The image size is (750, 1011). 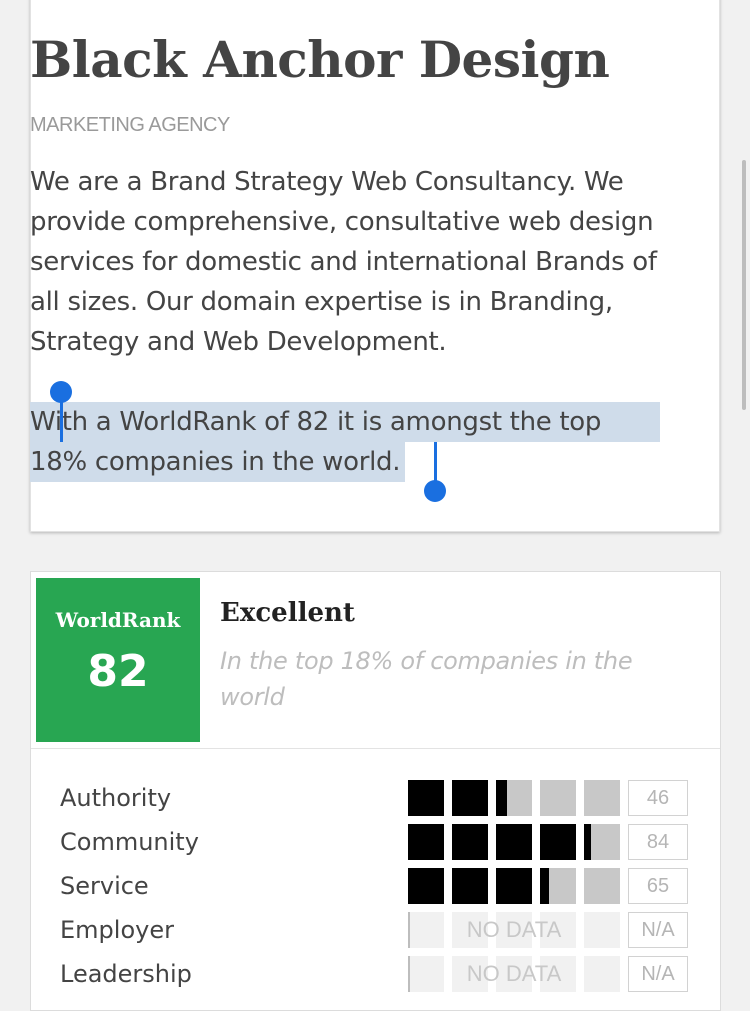 What do you see at coordinates (320, 59) in the screenshot?
I see `company-name: Black Anchor Design` at bounding box center [320, 59].